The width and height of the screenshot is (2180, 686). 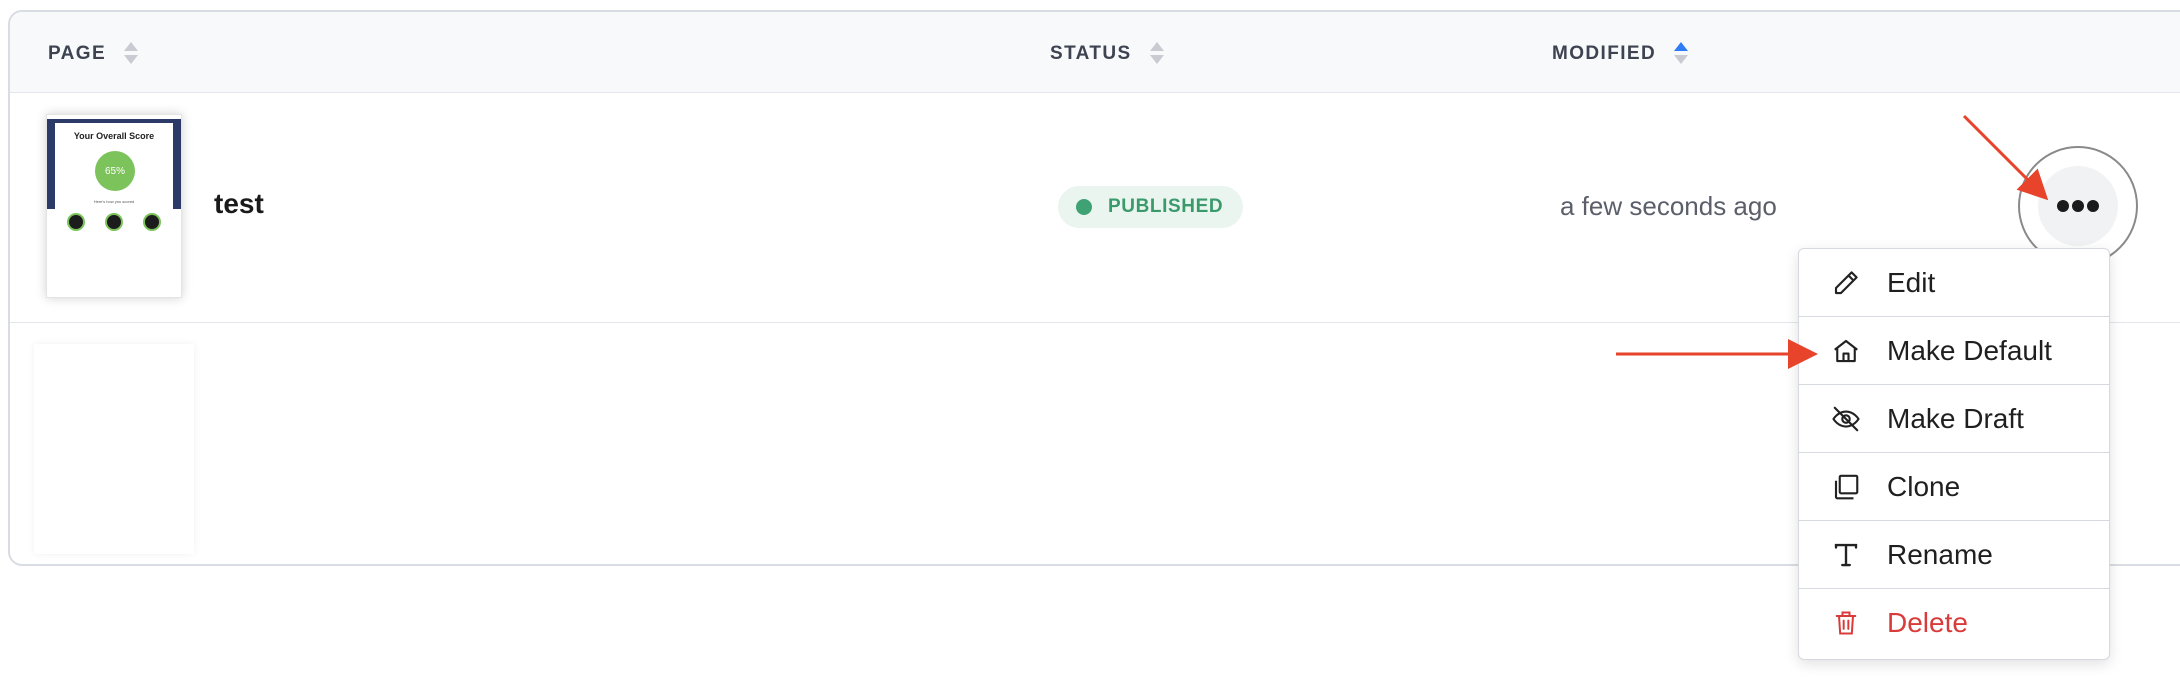 I want to click on menu-item-label: Delete, so click(x=1927, y=622).